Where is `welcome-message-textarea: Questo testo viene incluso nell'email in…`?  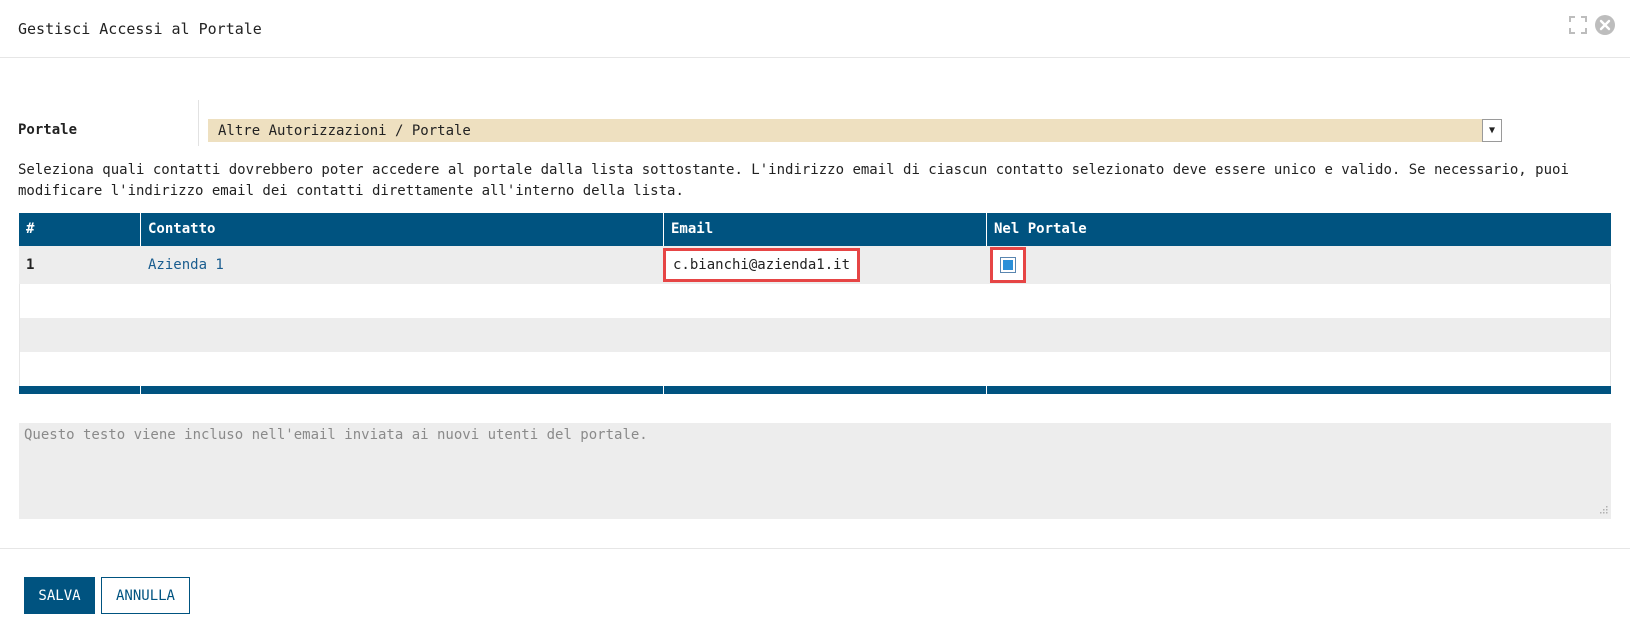 welcome-message-textarea: Questo testo viene incluso nell'email in… is located at coordinates (815, 471).